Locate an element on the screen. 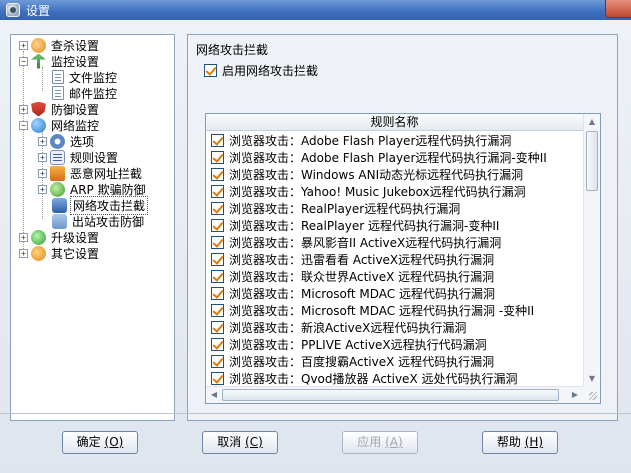 This screenshot has width=631, height=473. rule-name: 浏览器攻击：暴风影音II ActiveX远程代码执行漏洞 is located at coordinates (365, 243).